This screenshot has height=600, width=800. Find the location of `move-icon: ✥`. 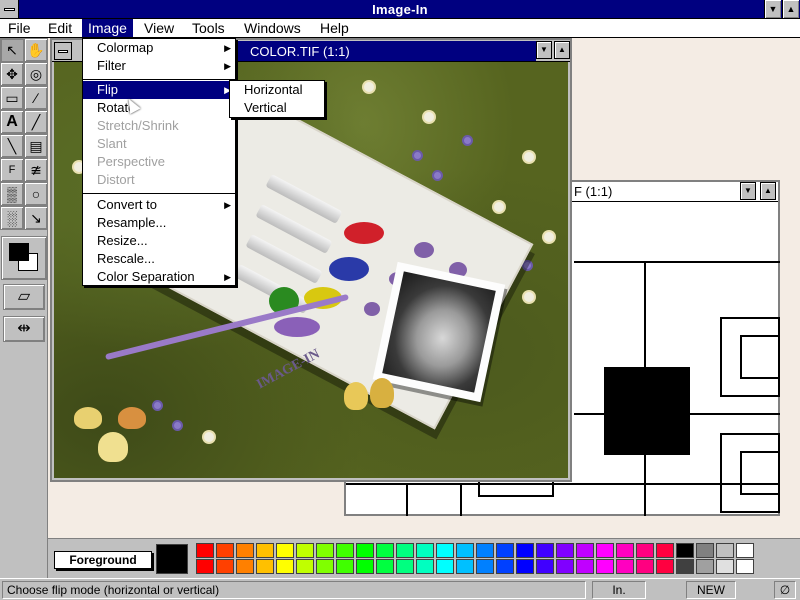

move-icon: ✥ is located at coordinates (12, 74).